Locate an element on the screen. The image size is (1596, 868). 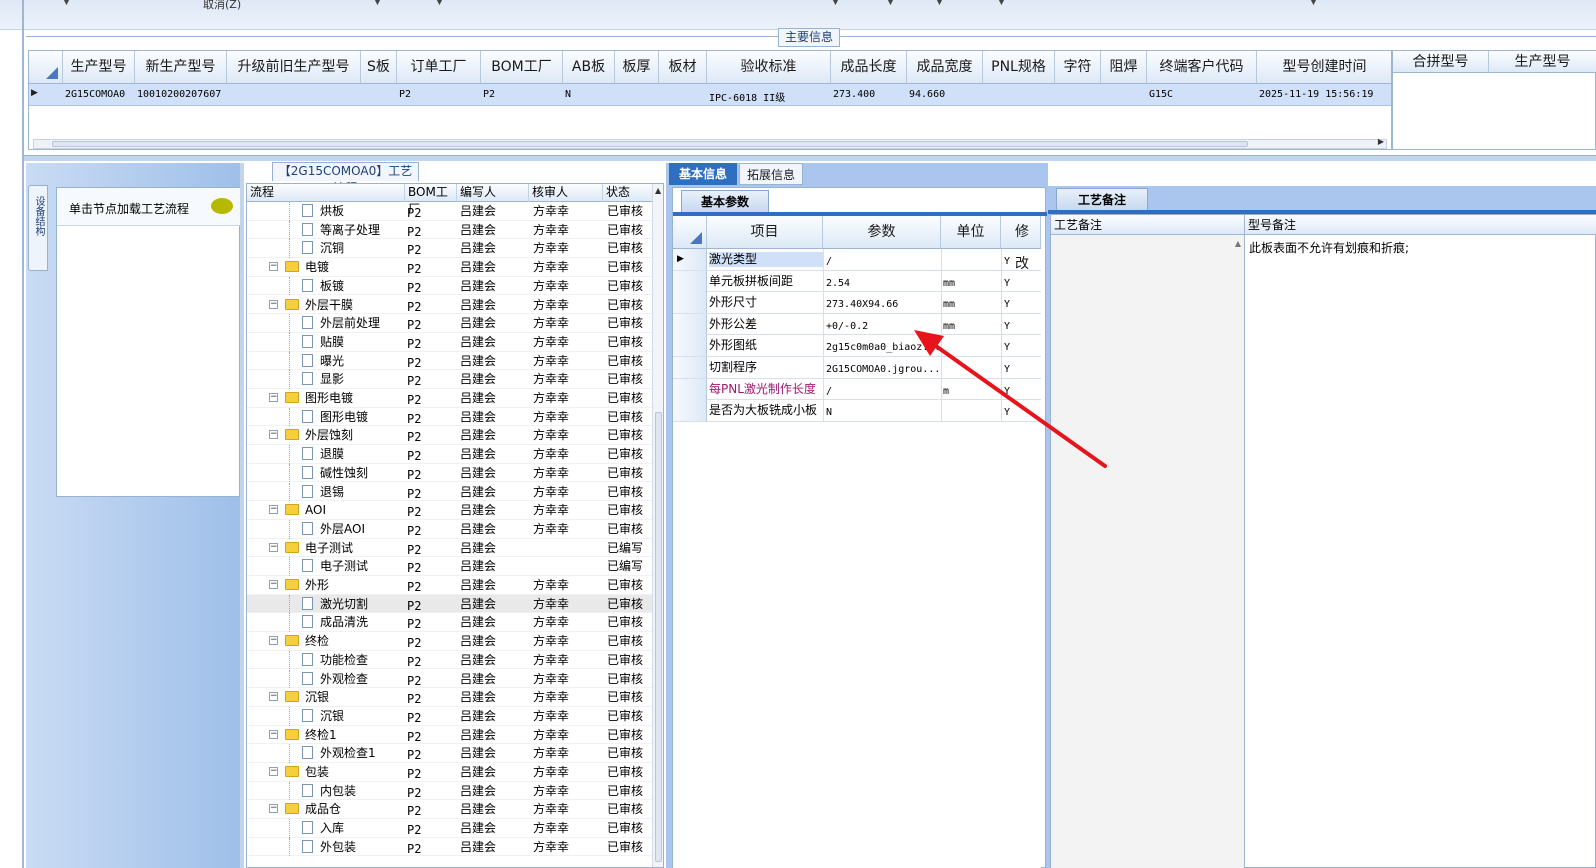
col-header-15: 终端客户代码 is located at coordinates (1202, 67).